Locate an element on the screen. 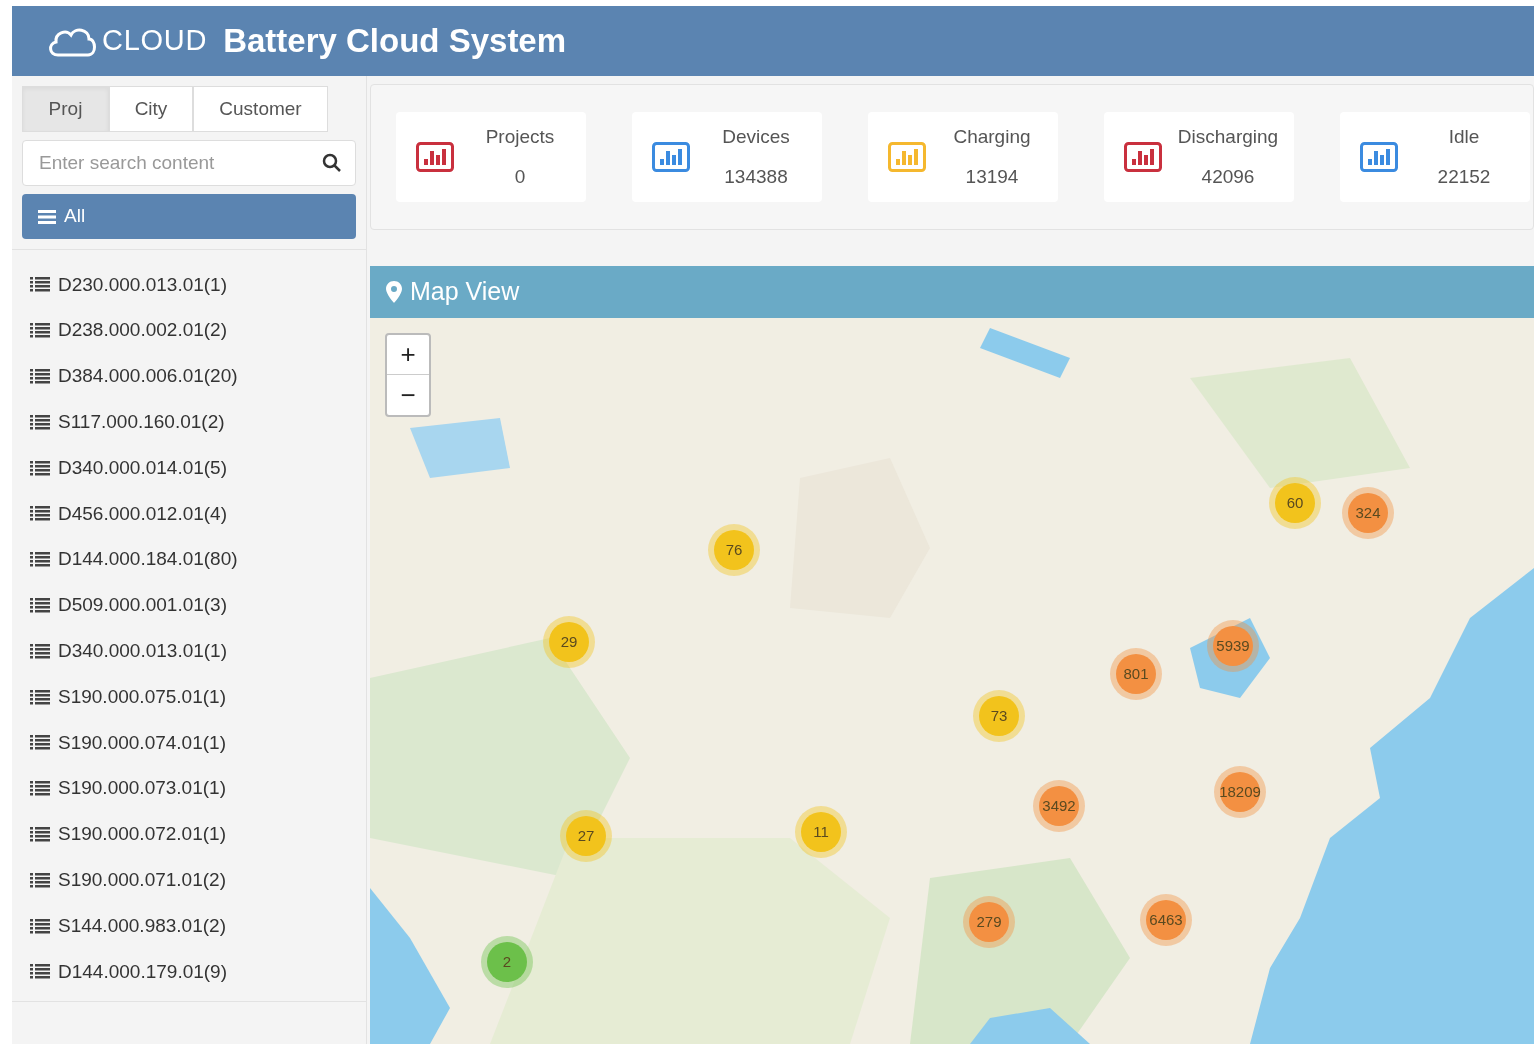 Image resolution: width=1534 pixels, height=1044 pixels. stat-value: 13194 is located at coordinates (992, 177).